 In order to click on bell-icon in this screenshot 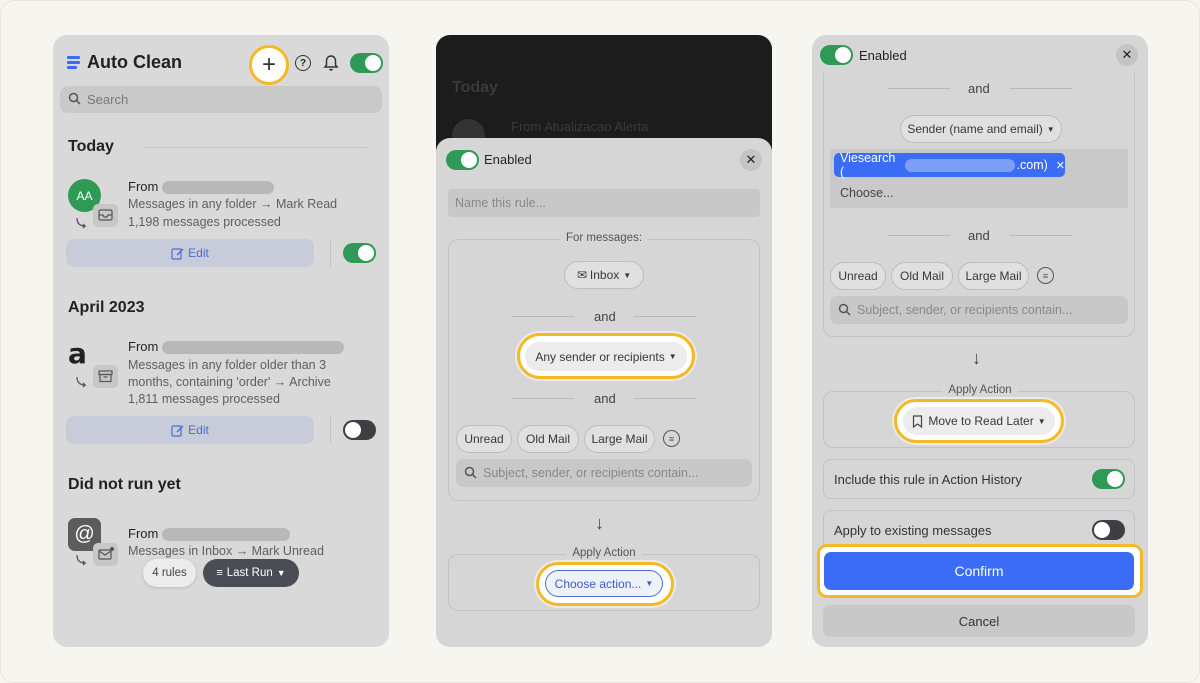, I will do `click(331, 63)`.